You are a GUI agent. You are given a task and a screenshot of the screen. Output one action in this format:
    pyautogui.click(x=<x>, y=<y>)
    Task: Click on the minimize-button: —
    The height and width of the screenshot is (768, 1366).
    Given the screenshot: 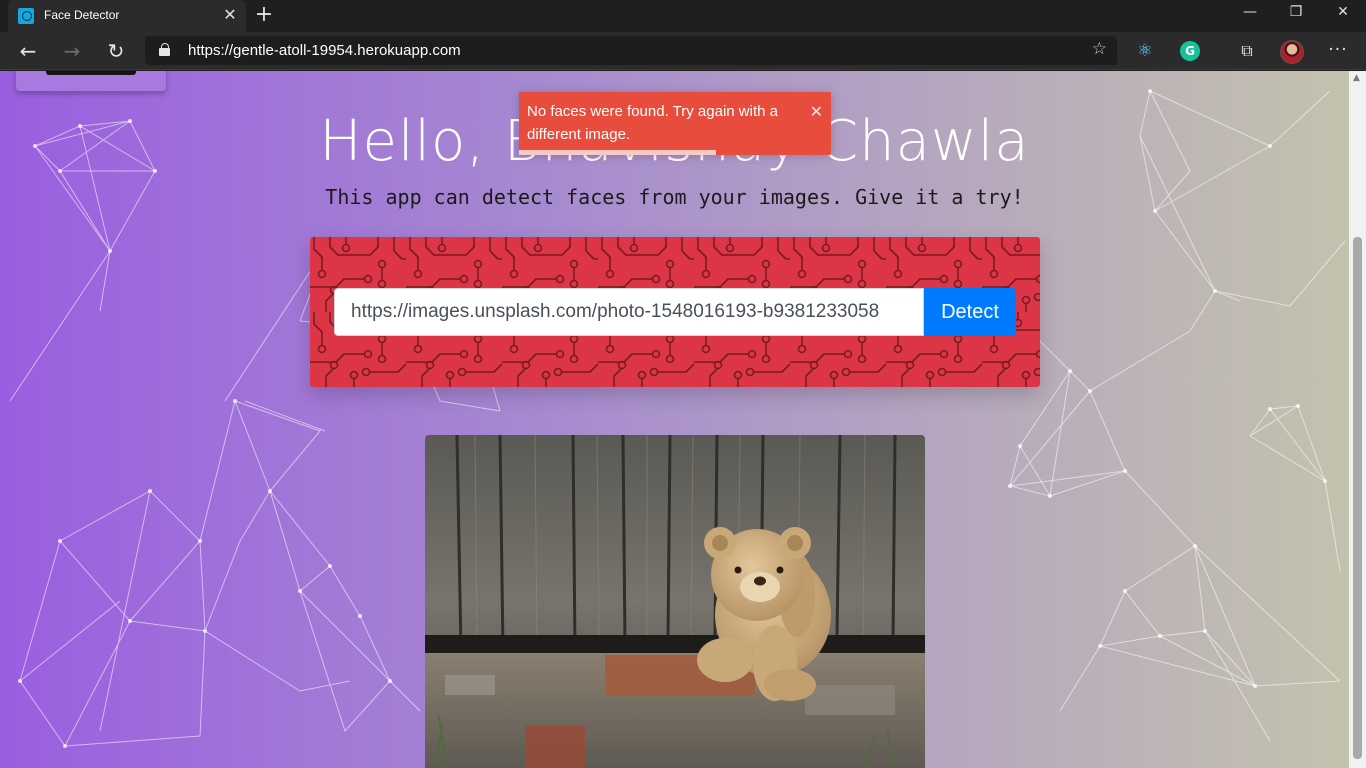 What is the action you would take?
    pyautogui.click(x=1250, y=15)
    